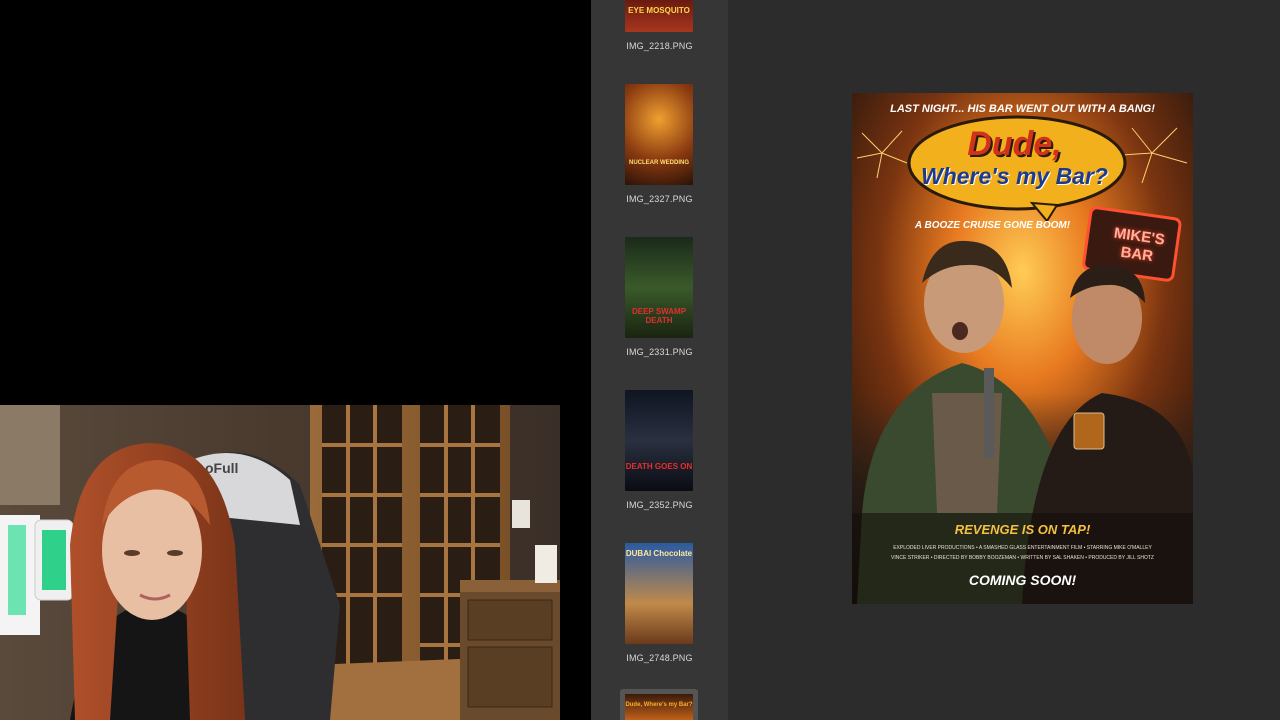 Image resolution: width=1280 pixels, height=720 pixels. Describe the element at coordinates (659, 10) in the screenshot. I see `thumbnail-title: EYE MOSQUITO` at that location.